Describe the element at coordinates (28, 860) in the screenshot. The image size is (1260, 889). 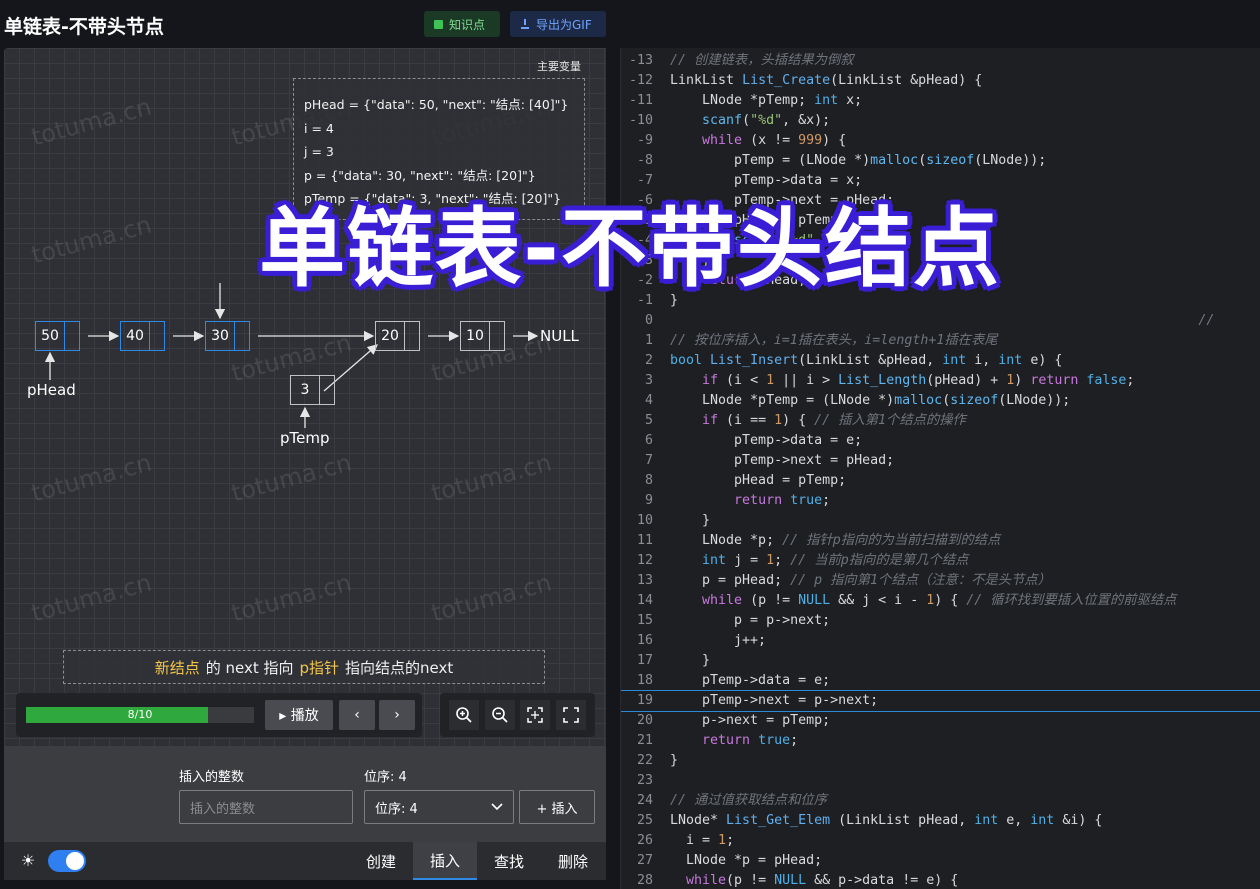
I see `sun-icon: ☀` at that location.